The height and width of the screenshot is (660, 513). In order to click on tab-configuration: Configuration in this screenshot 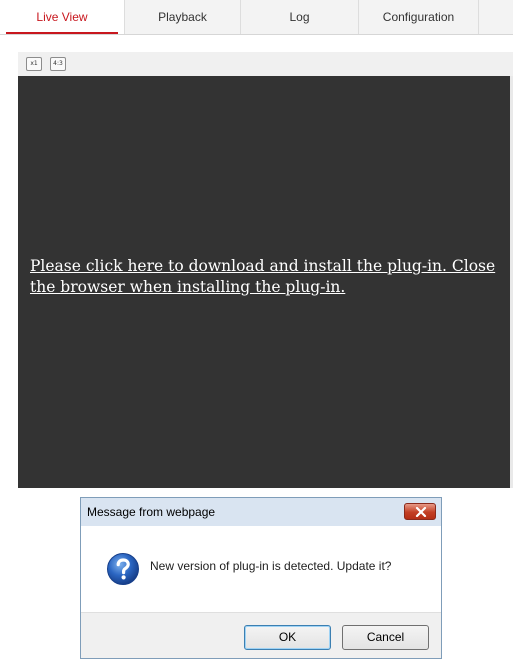, I will do `click(419, 17)`.